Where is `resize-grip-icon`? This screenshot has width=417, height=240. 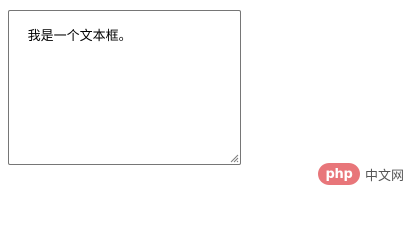 resize-grip-icon is located at coordinates (234, 158).